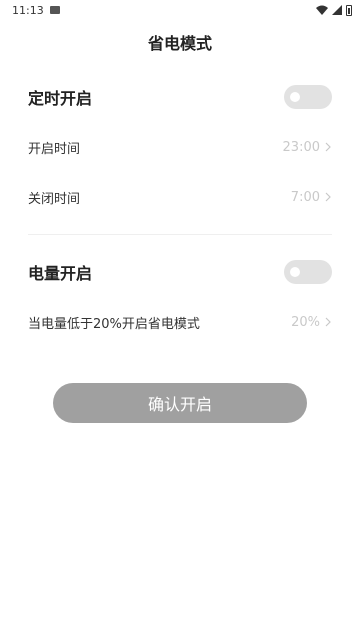 This screenshot has width=360, height=640. Describe the element at coordinates (114, 324) in the screenshot. I see `battery-threshold-label: 当电量低于20%开启省电模式` at that location.